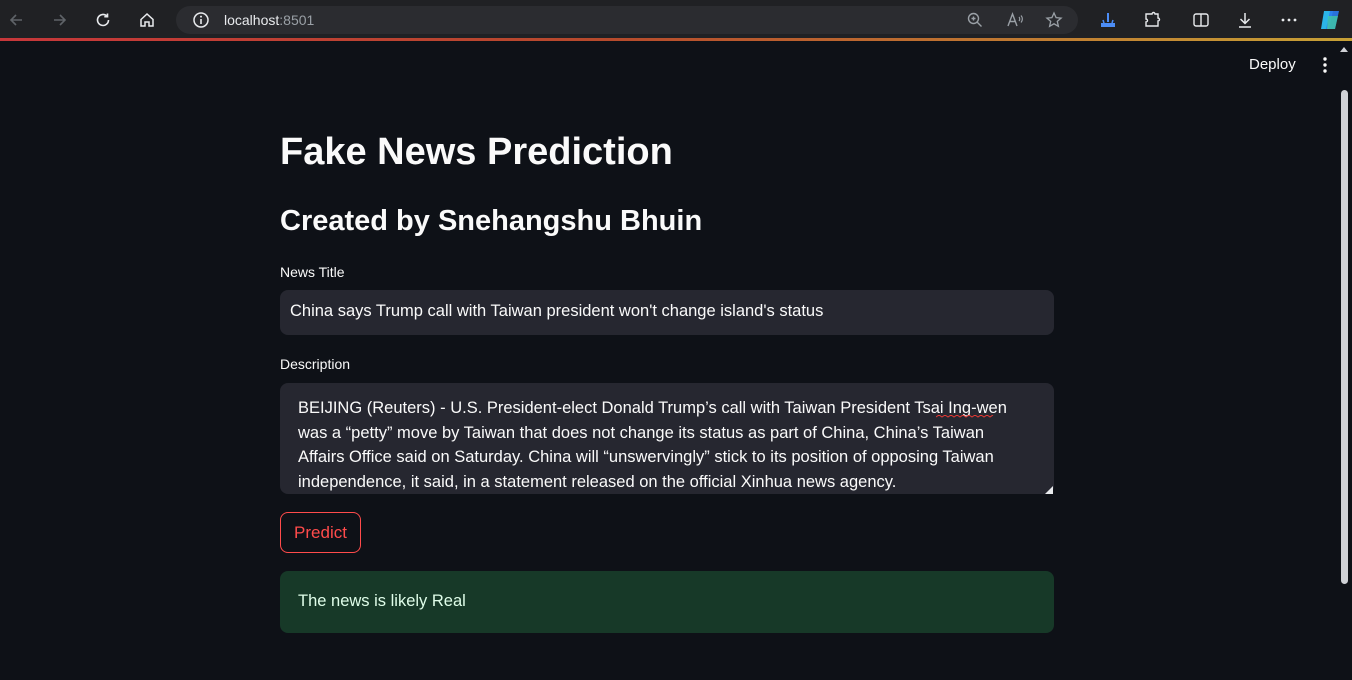 The height and width of the screenshot is (680, 1352). What do you see at coordinates (320, 532) in the screenshot?
I see `predict-button: Predict` at bounding box center [320, 532].